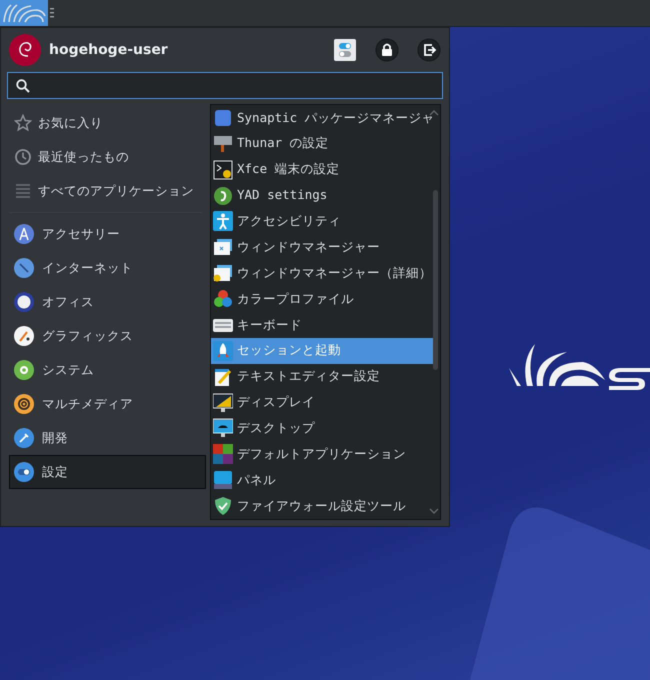 Image resolution: width=650 pixels, height=680 pixels. Describe the element at coordinates (223, 170) in the screenshot. I see `terminal-gear-icon` at that location.